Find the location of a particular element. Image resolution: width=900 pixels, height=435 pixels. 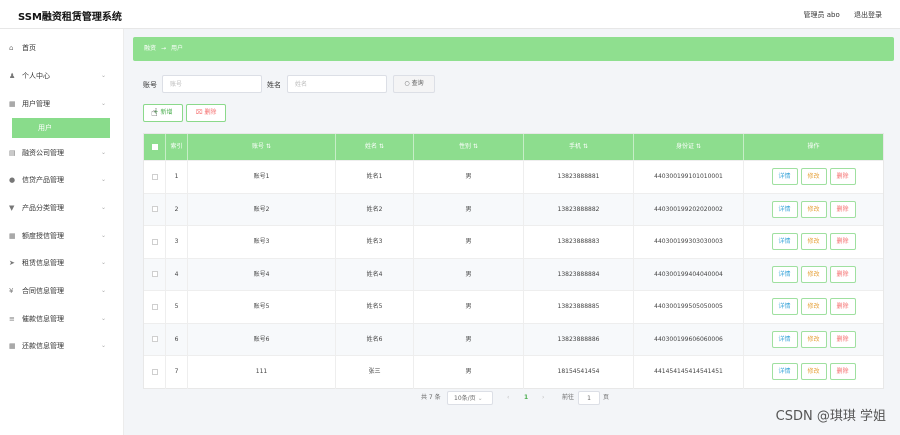

sidebar-subitem-users: 用户 is located at coordinates (61, 128).